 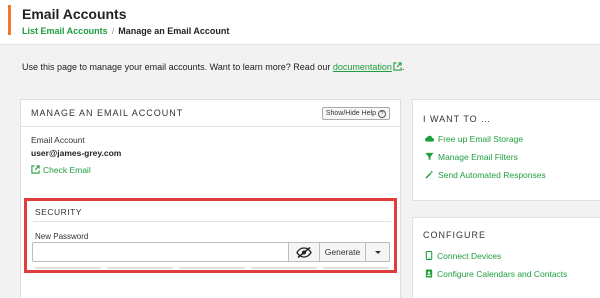 I want to click on email-account-label: Email Account, so click(x=58, y=140).